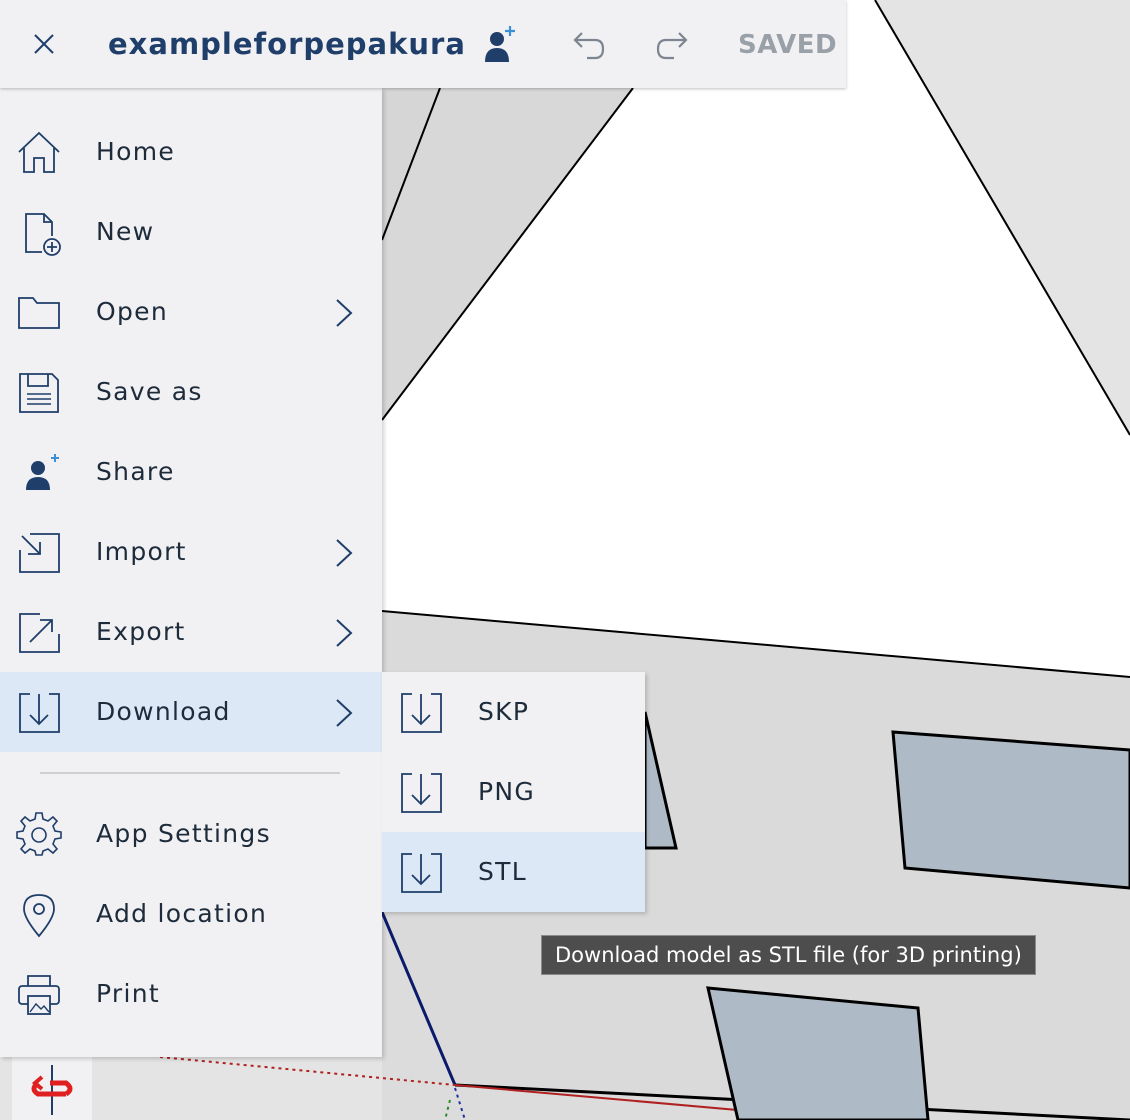 Image resolution: width=1130 pixels, height=1120 pixels. I want to click on document-title: exampleforpepakura, so click(287, 44).